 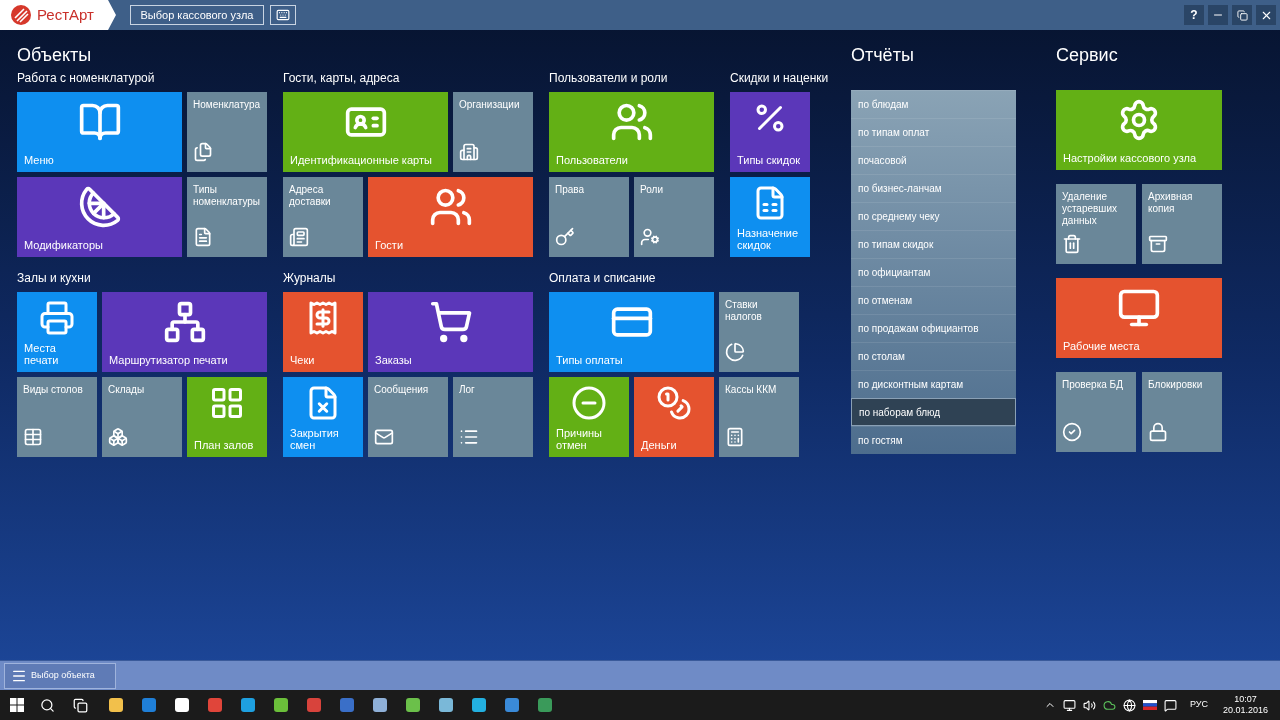 What do you see at coordinates (493, 132) in the screenshot?
I see `tile: Организации` at bounding box center [493, 132].